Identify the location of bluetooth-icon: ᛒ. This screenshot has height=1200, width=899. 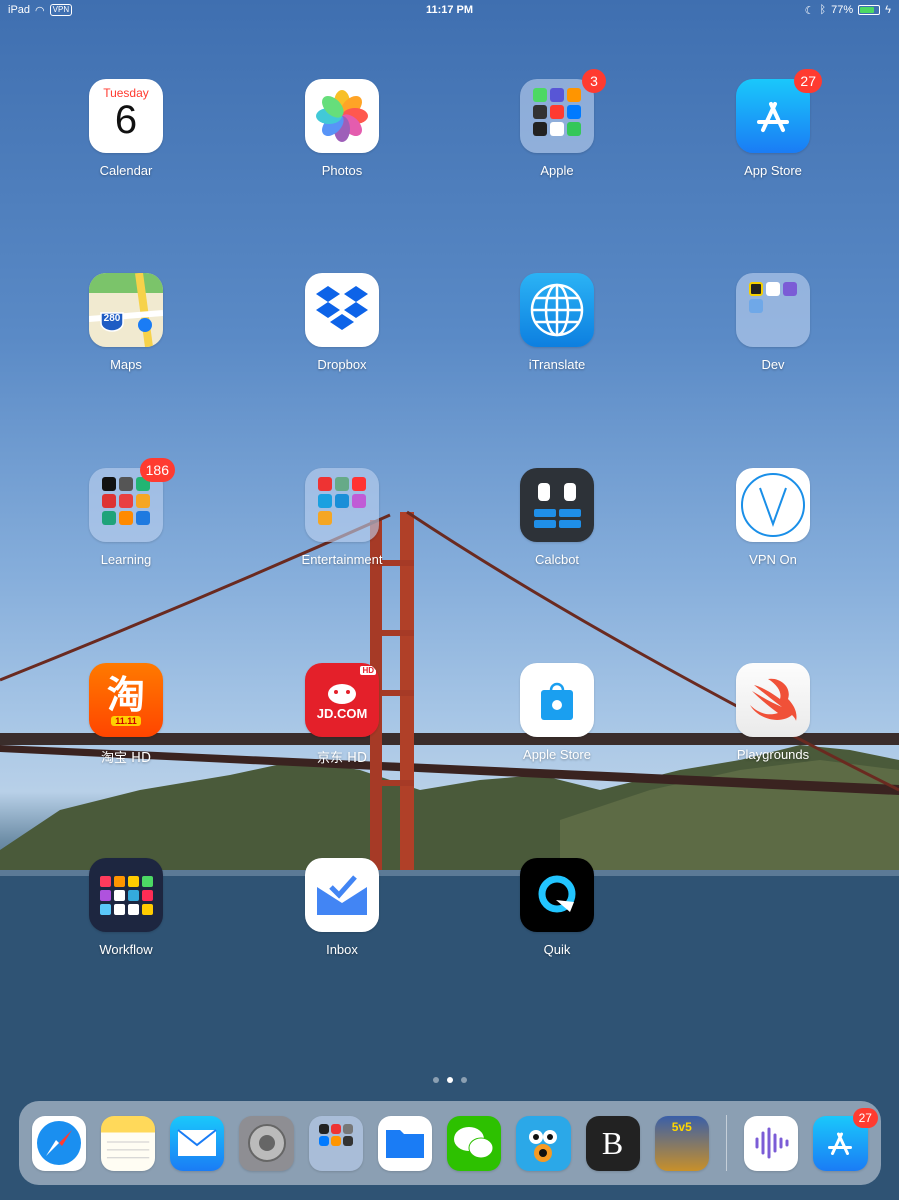
(823, 10).